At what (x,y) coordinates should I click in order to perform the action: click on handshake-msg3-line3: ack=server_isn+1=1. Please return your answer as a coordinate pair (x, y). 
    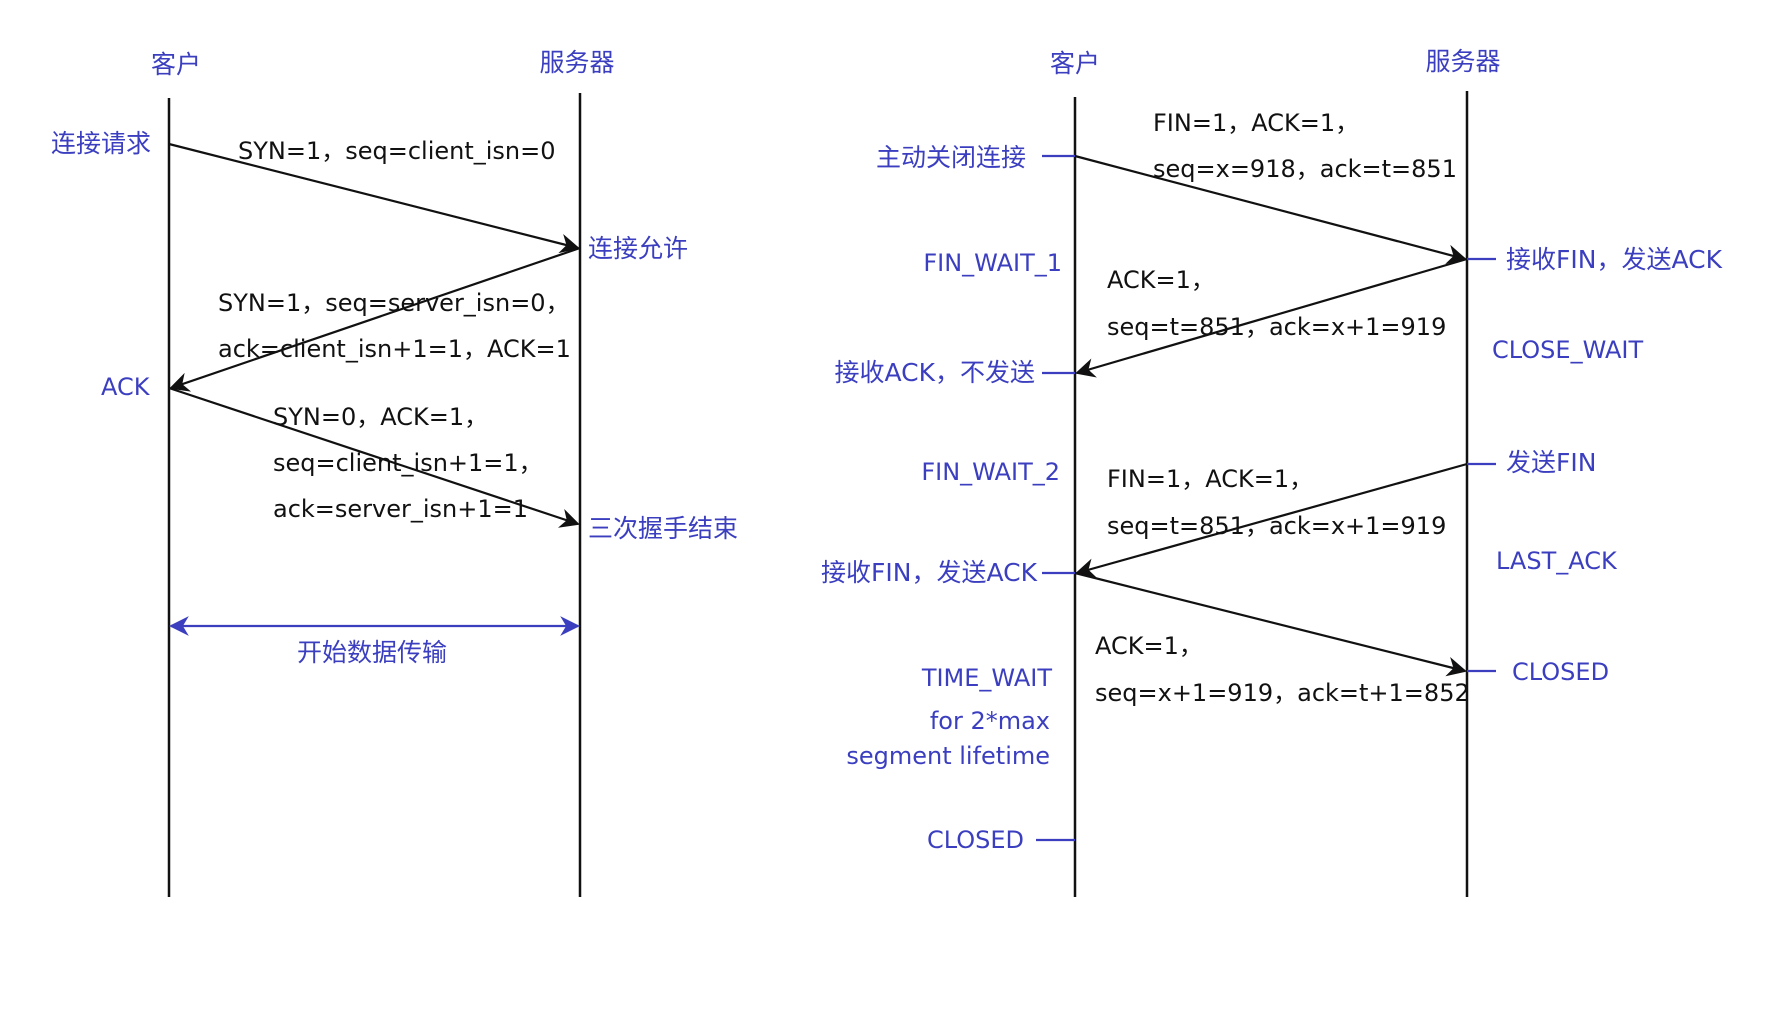
    Looking at the image, I should click on (400, 509).